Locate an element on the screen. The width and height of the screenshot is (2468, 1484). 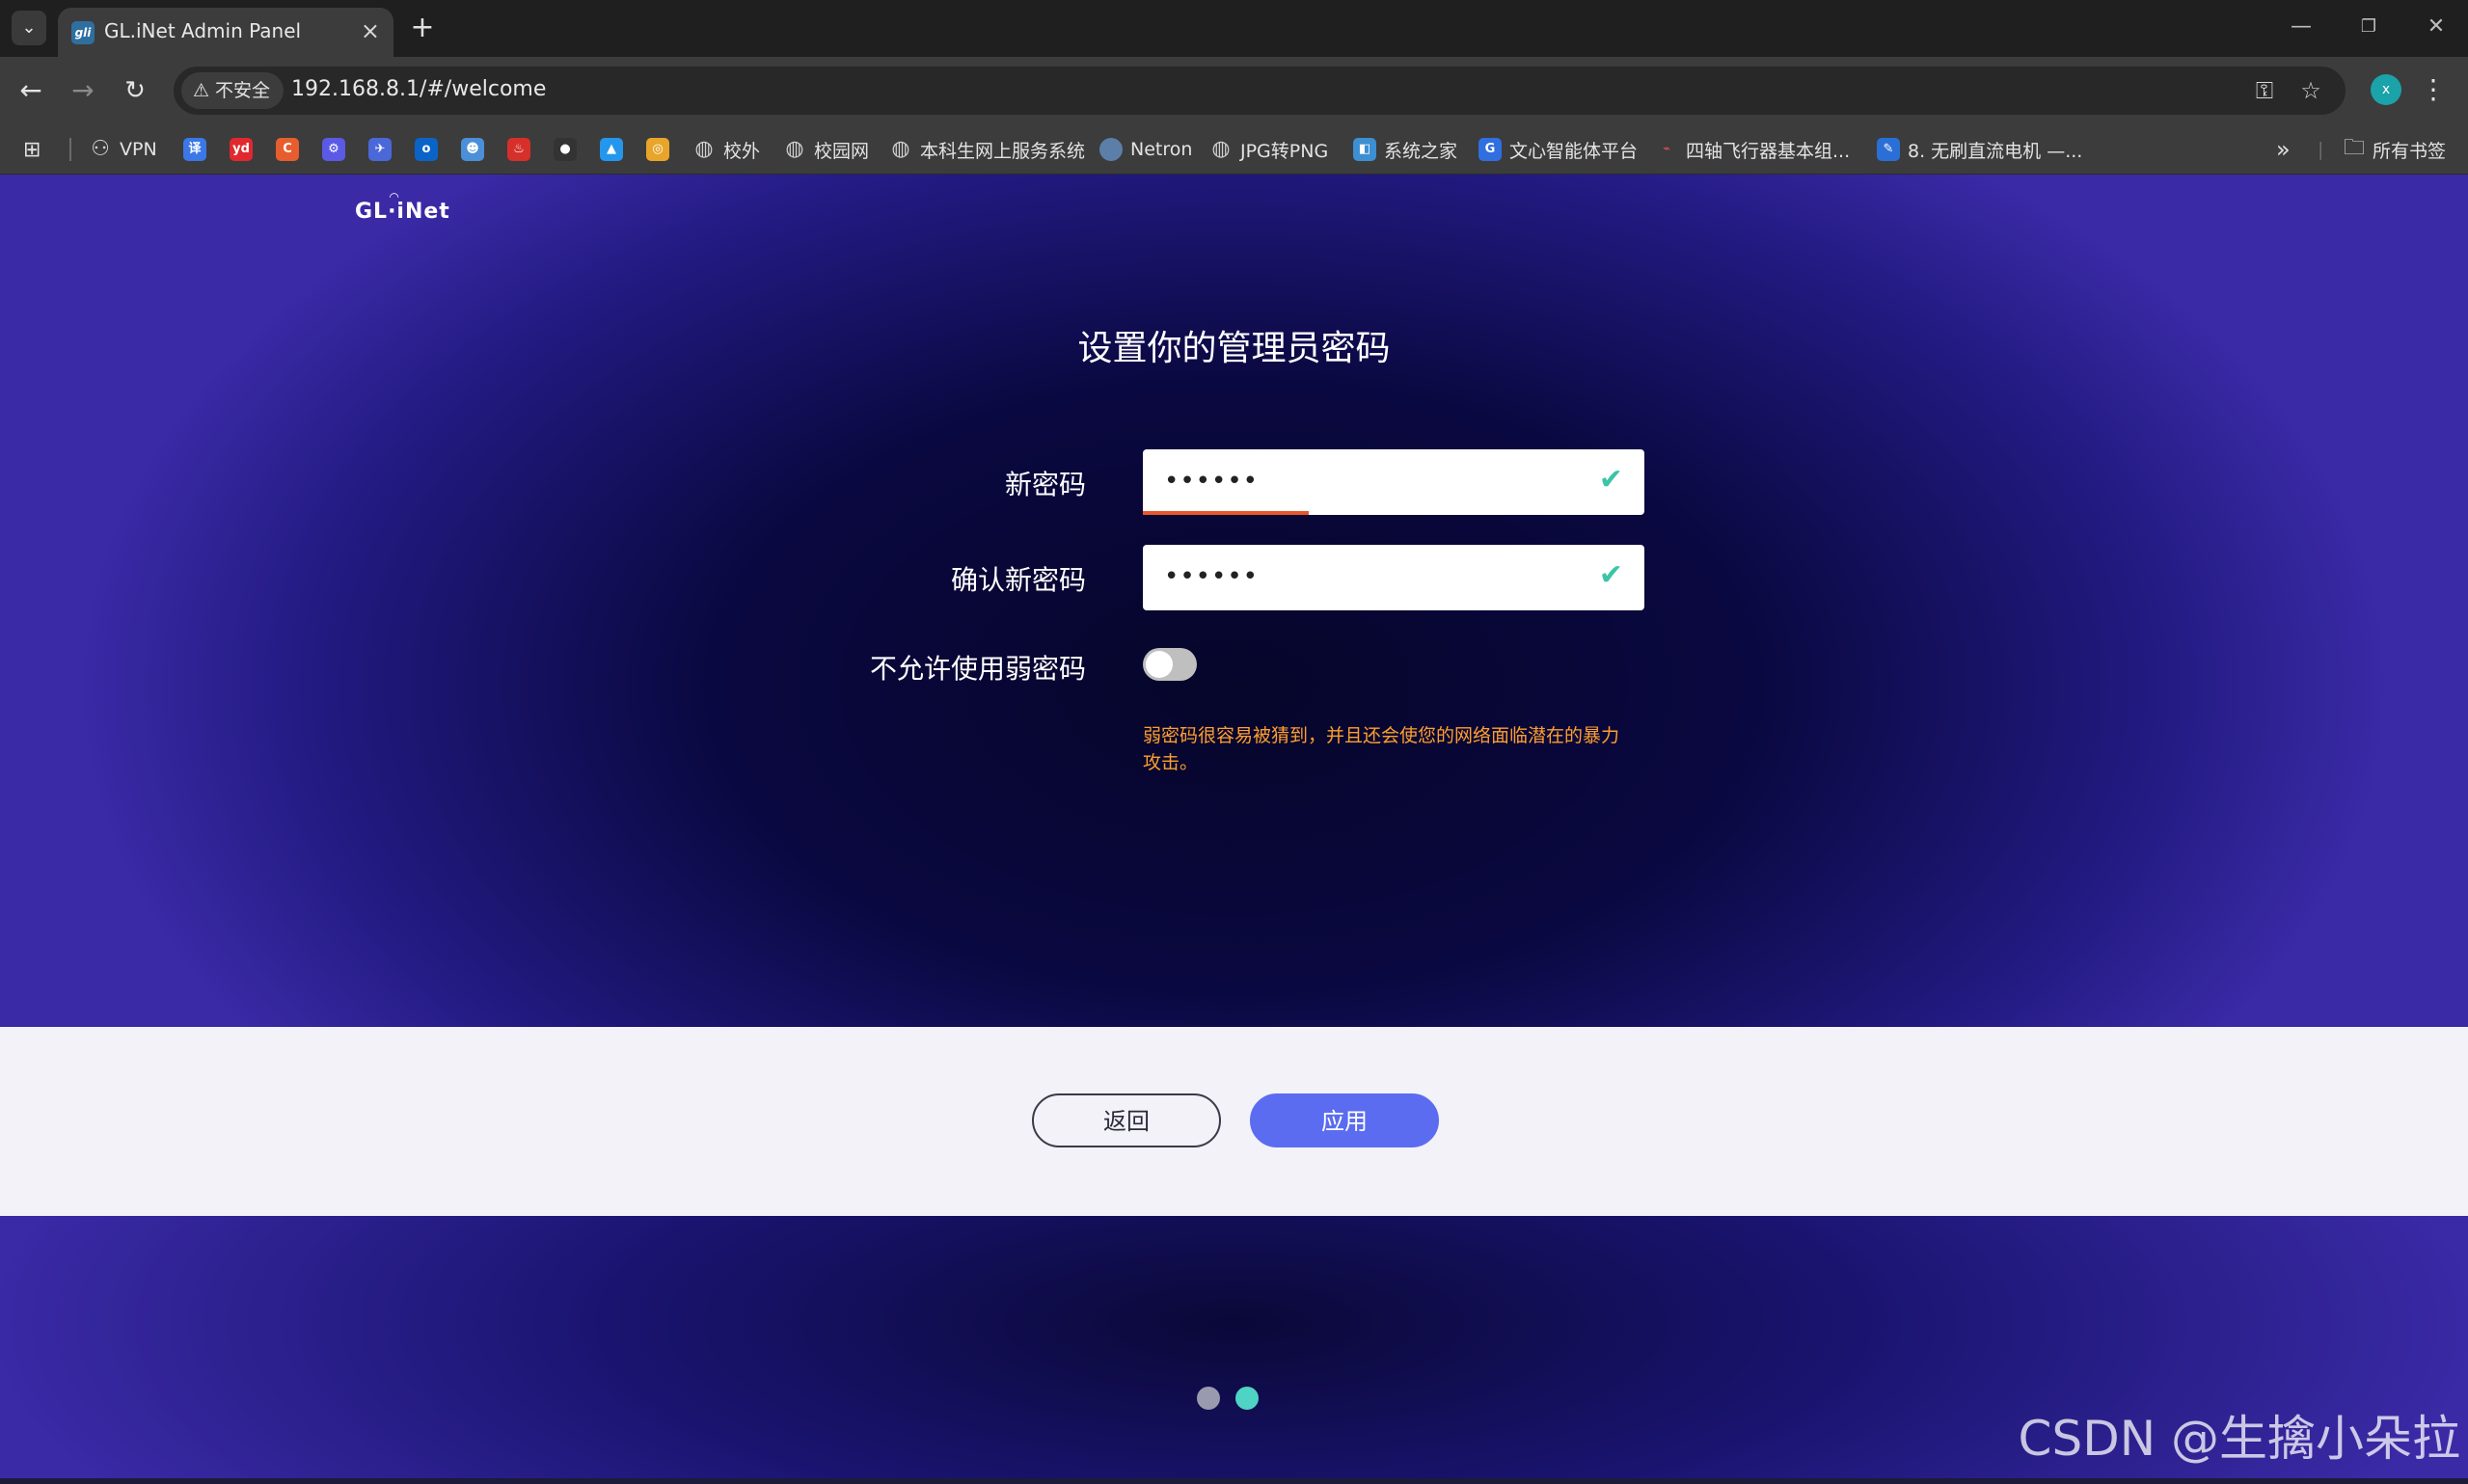
bookmark-item: ⚇ VPN is located at coordinates (123, 149).